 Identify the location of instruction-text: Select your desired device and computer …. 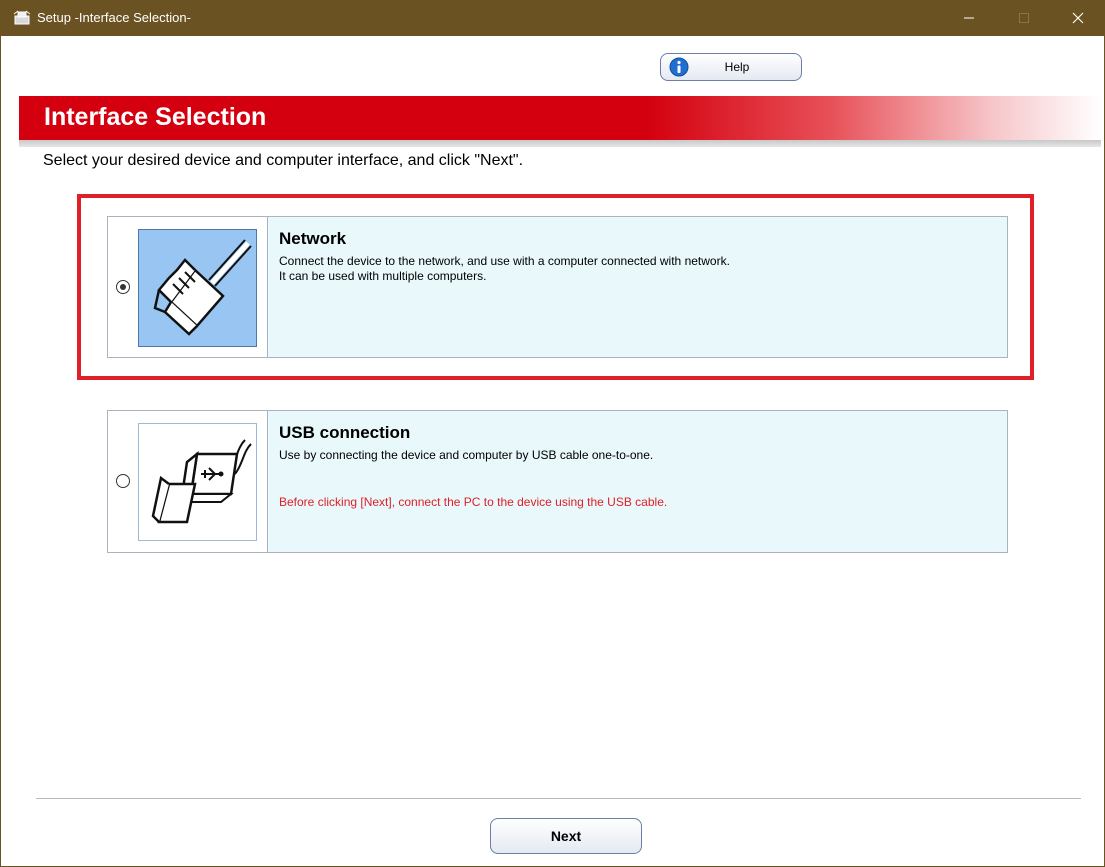
(283, 160).